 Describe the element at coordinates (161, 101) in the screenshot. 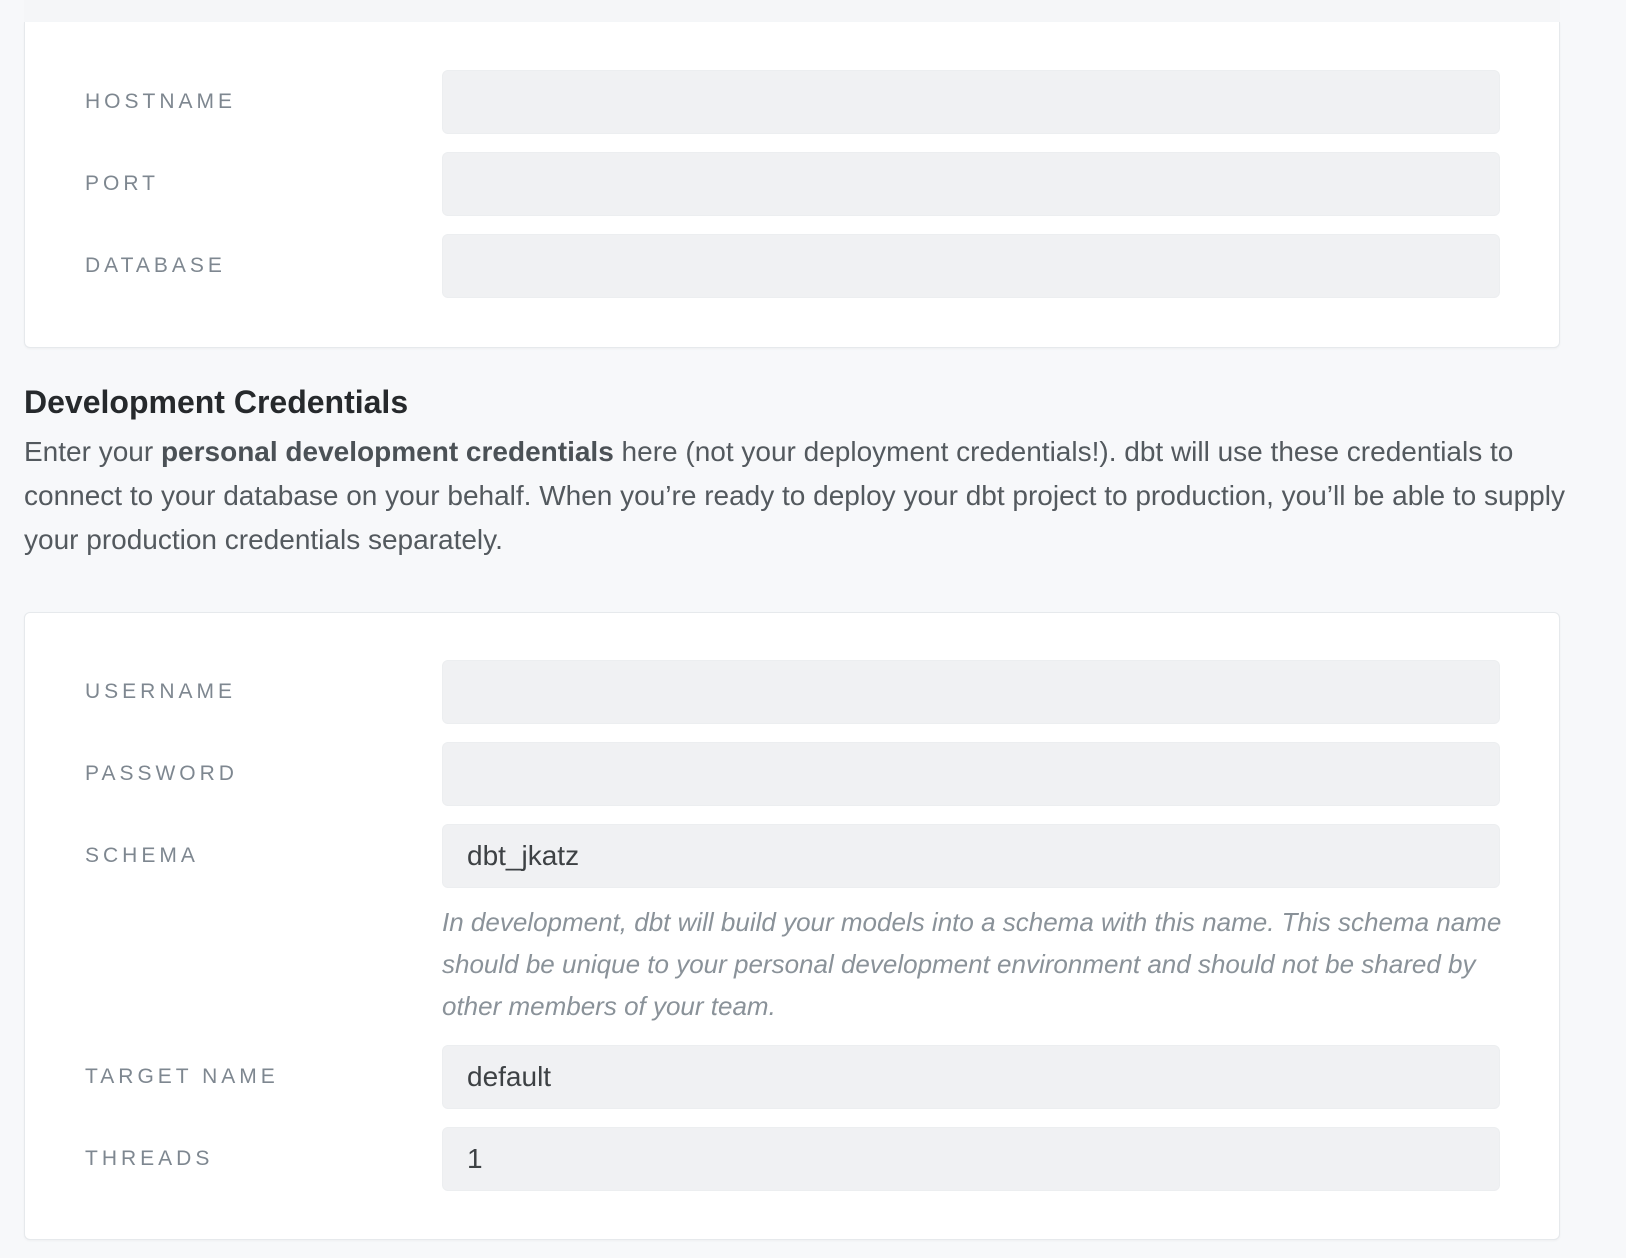

I see `hostname-label: HOSTNAME` at that location.